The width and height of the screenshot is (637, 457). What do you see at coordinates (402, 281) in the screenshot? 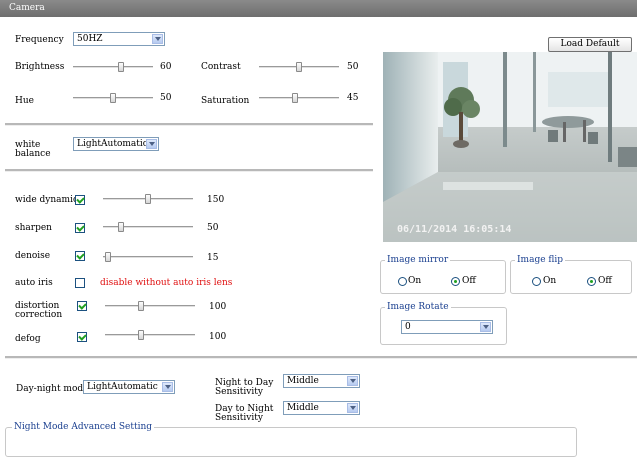
I see `image-mirror-on-radio` at bounding box center [402, 281].